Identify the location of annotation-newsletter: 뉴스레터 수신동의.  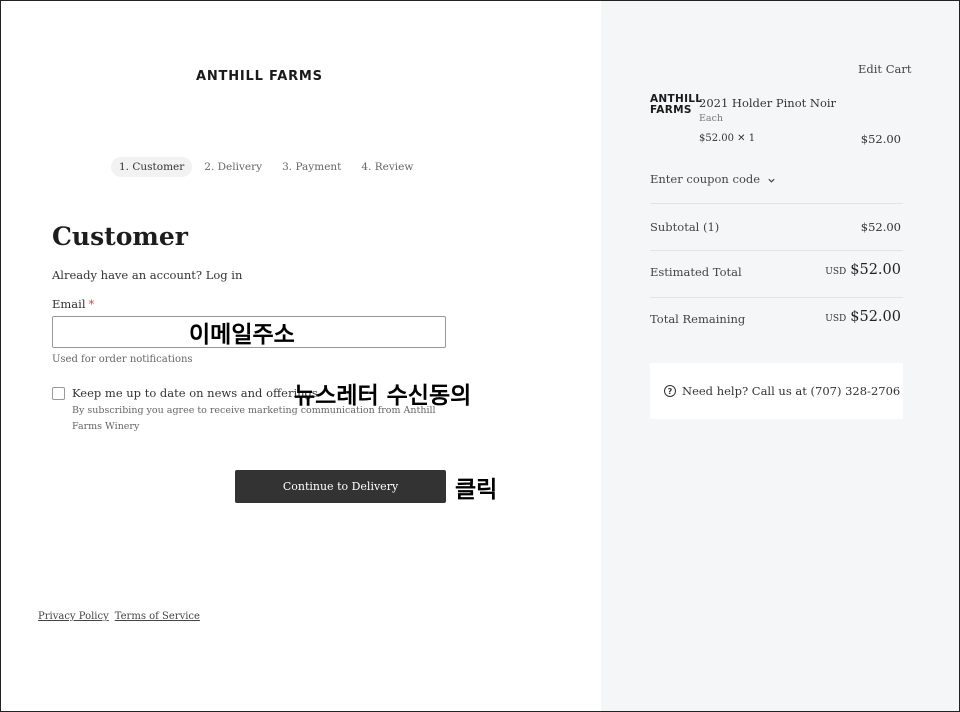
(383, 396).